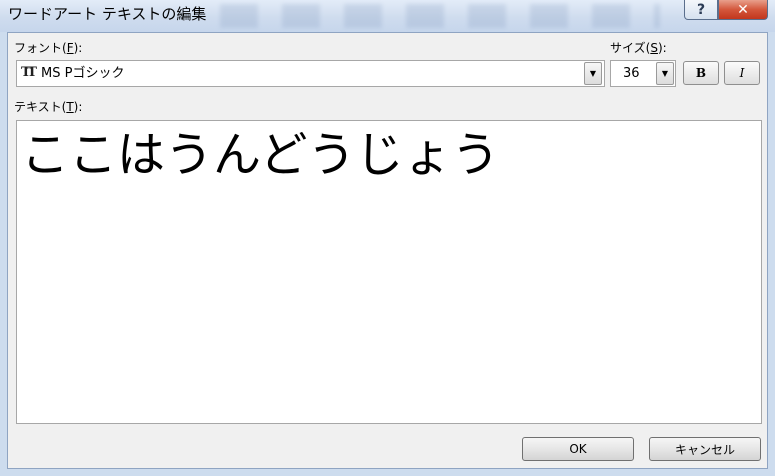 The width and height of the screenshot is (775, 476). What do you see at coordinates (78, 48) in the screenshot?
I see `font-label-suffix: ):` at bounding box center [78, 48].